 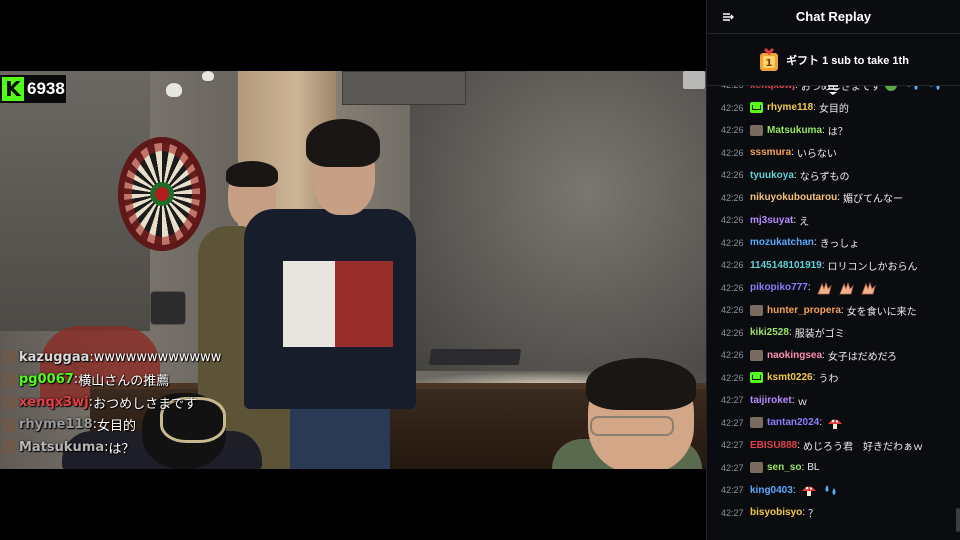 I want to click on chat-message: 42:26 Matsukuma: は？, so click(x=833, y=130).